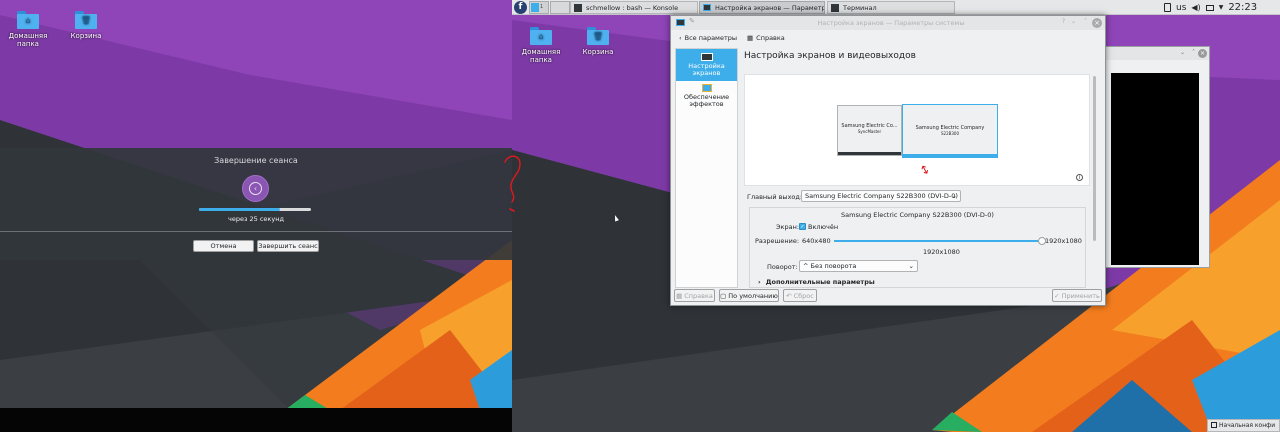  Describe the element at coordinates (941, 252) in the screenshot. I see `resolution-current: 1920x1080` at that location.